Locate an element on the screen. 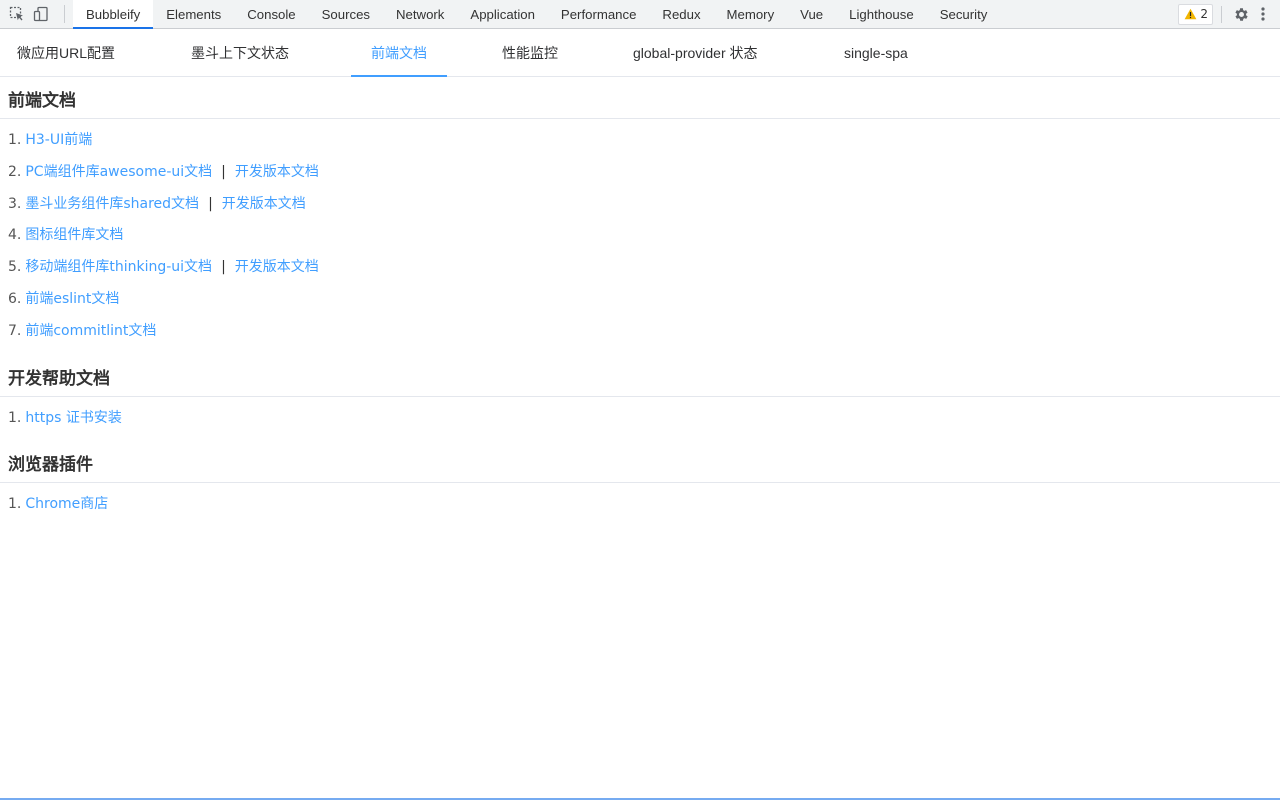  item-number: 5. is located at coordinates (15, 267).